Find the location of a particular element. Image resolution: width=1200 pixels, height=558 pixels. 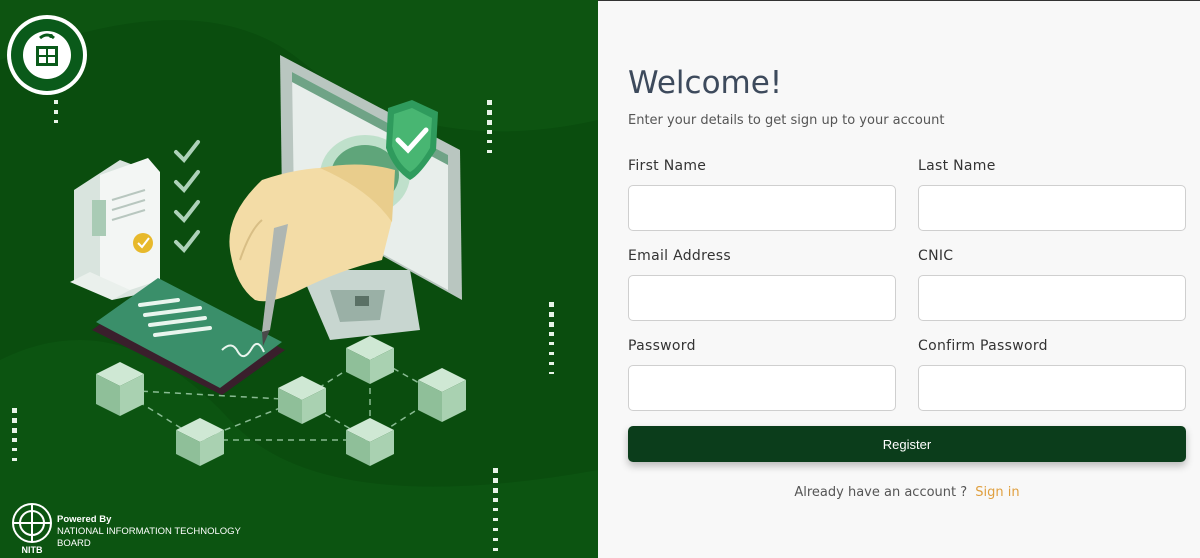

last-name-input is located at coordinates (1052, 208).